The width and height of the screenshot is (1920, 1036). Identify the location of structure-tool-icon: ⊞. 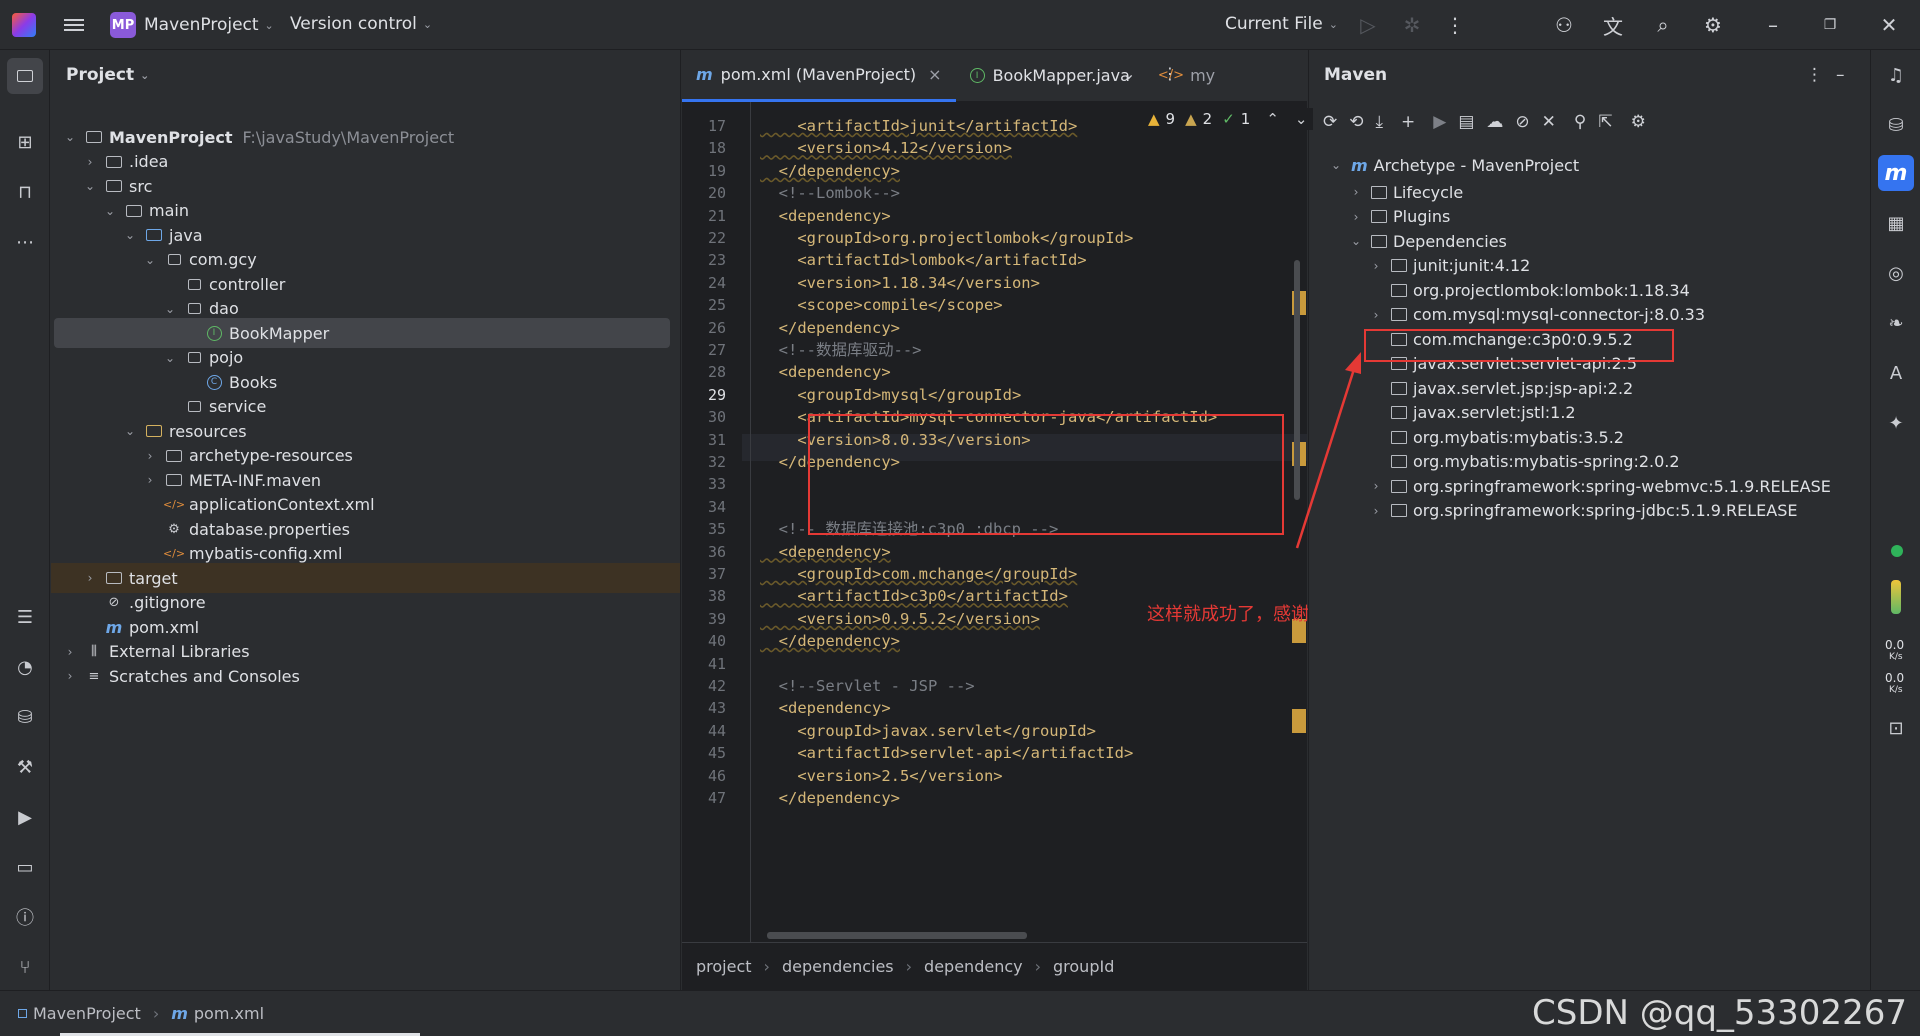
(25, 142).